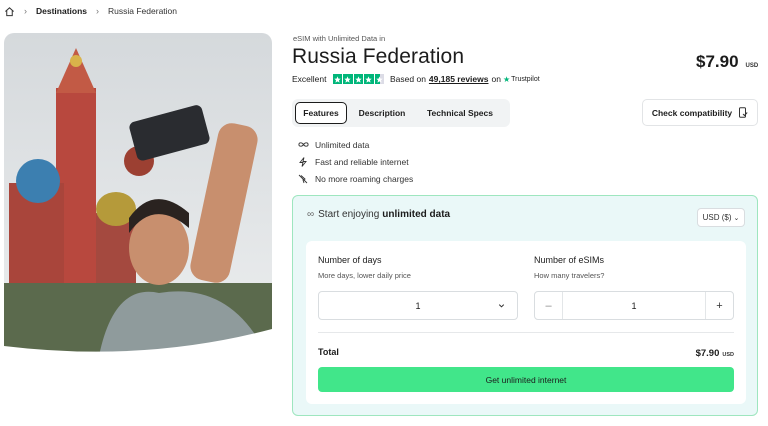 The height and width of the screenshot is (426, 768). What do you see at coordinates (142, 11) in the screenshot?
I see `breadcrumb-current: Russia Federation` at bounding box center [142, 11].